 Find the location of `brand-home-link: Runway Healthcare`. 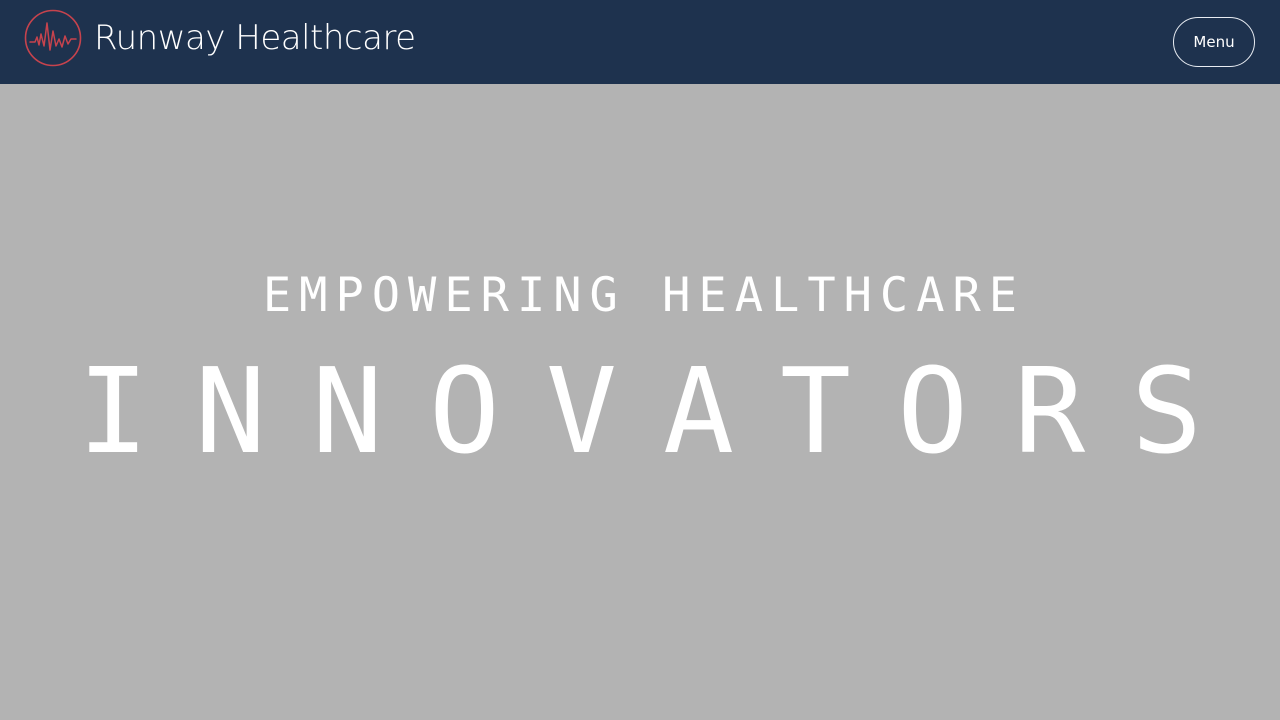

brand-home-link: Runway Healthcare is located at coordinates (220, 38).